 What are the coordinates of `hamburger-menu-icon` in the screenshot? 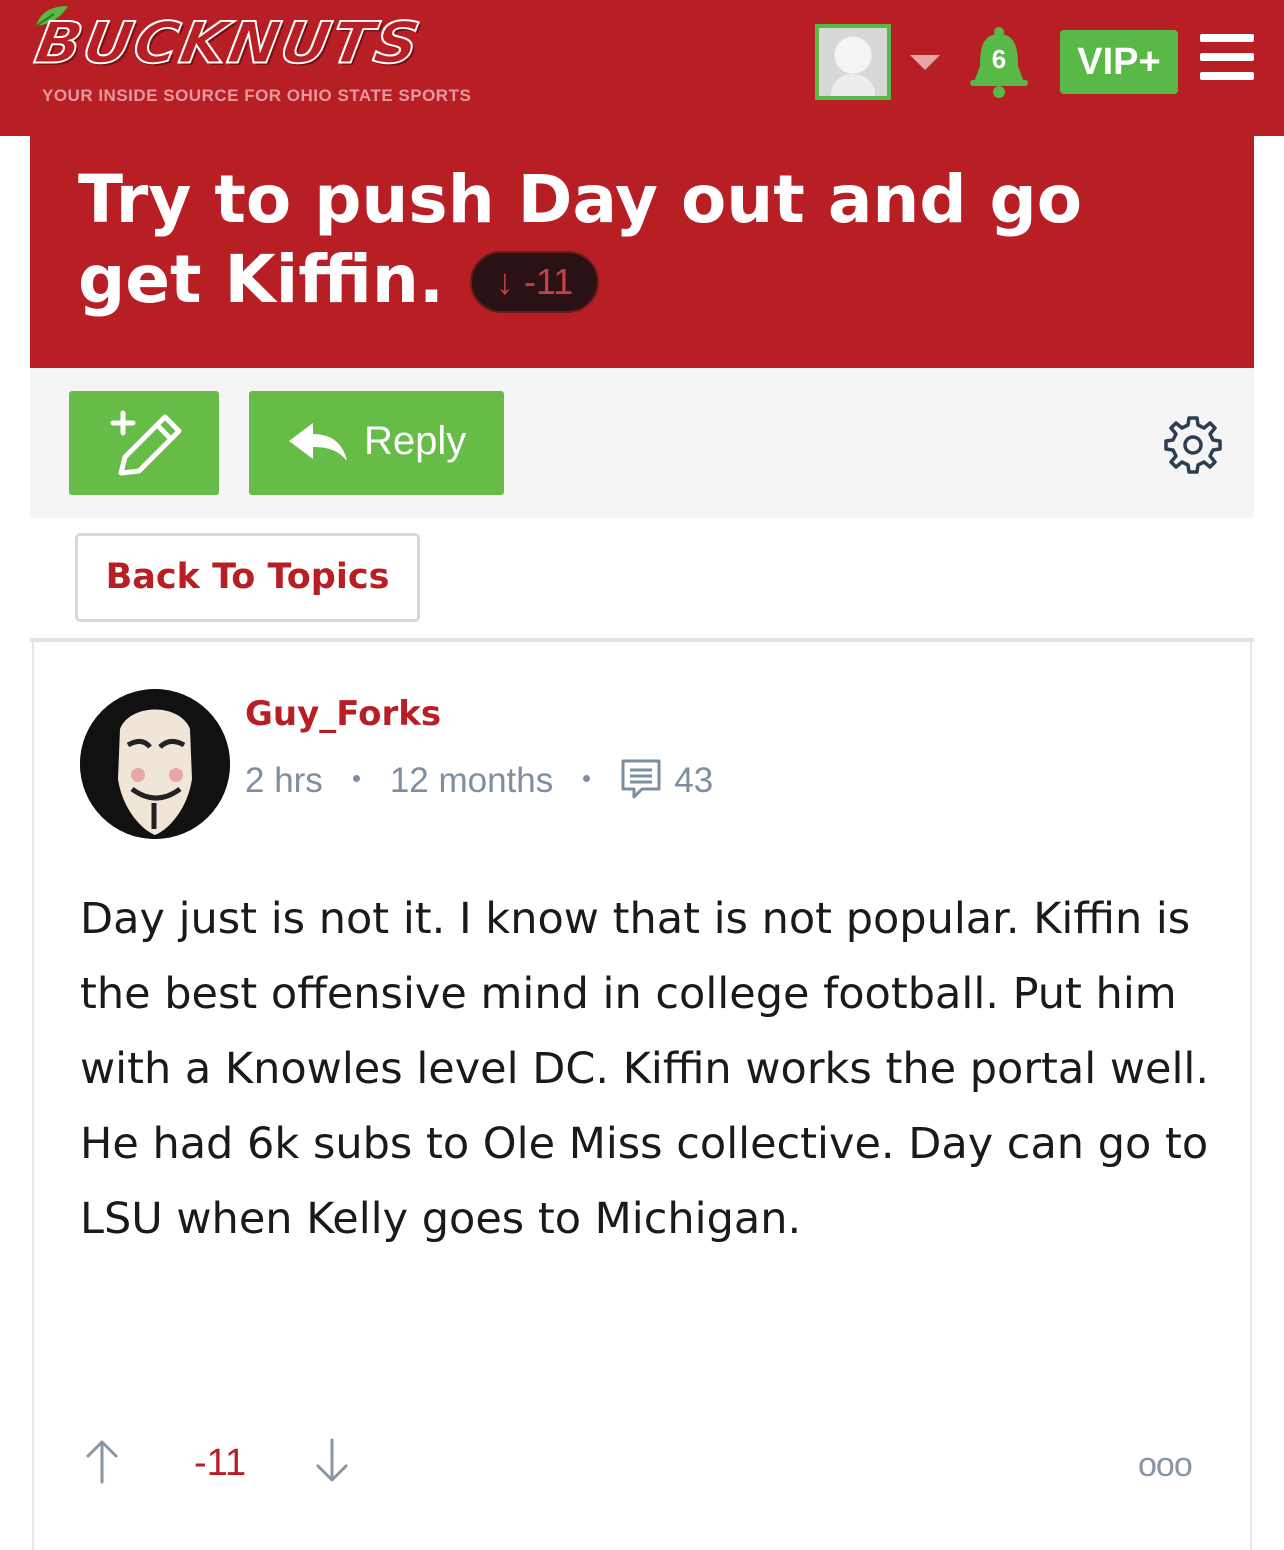 It's located at (1227, 57).